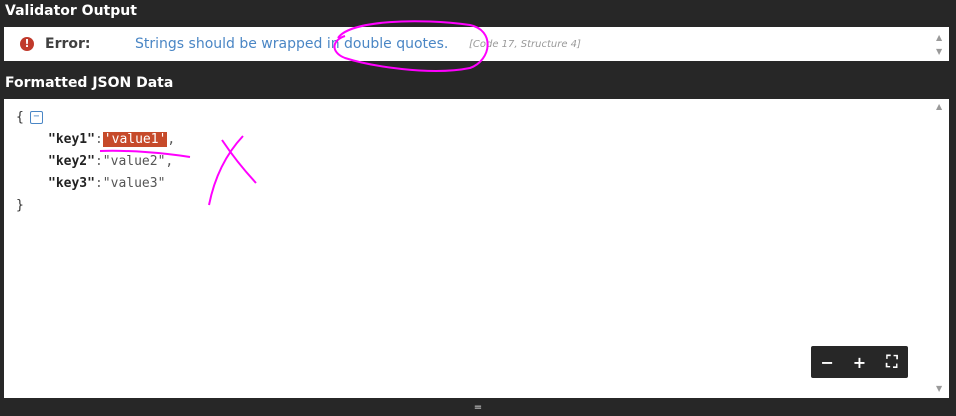  What do you see at coordinates (135, 139) in the screenshot?
I see `json-value-error: 'value1'` at bounding box center [135, 139].